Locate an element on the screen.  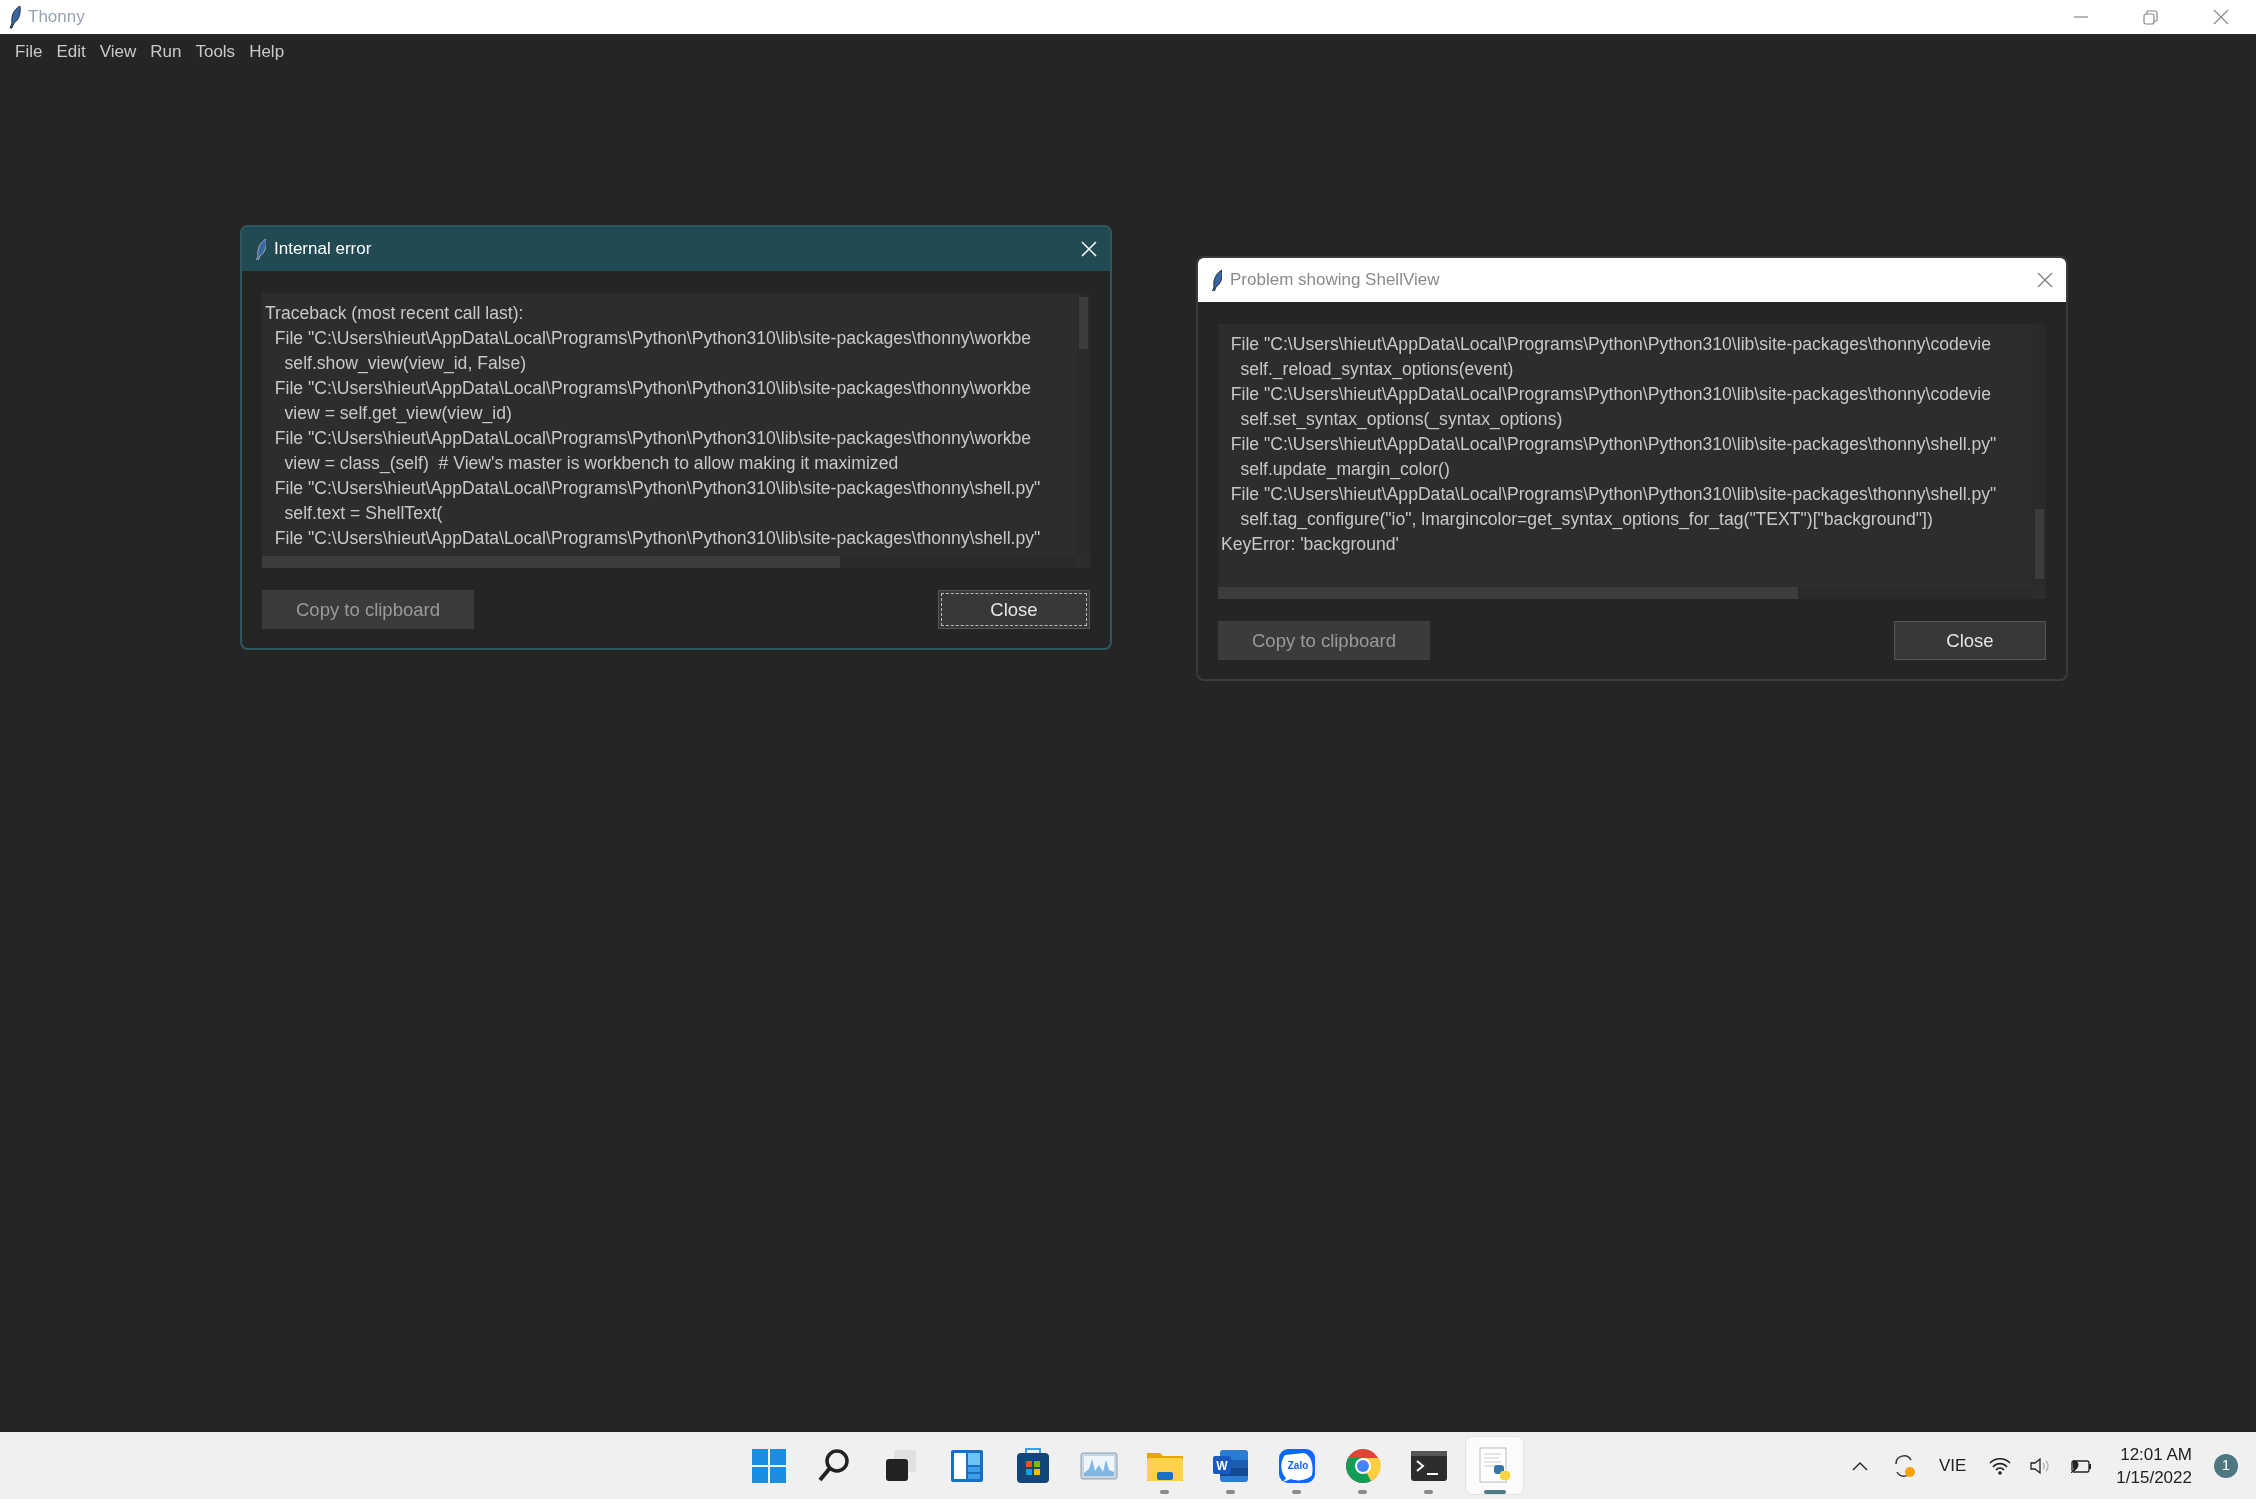
restore-icon is located at coordinates (2151, 17).